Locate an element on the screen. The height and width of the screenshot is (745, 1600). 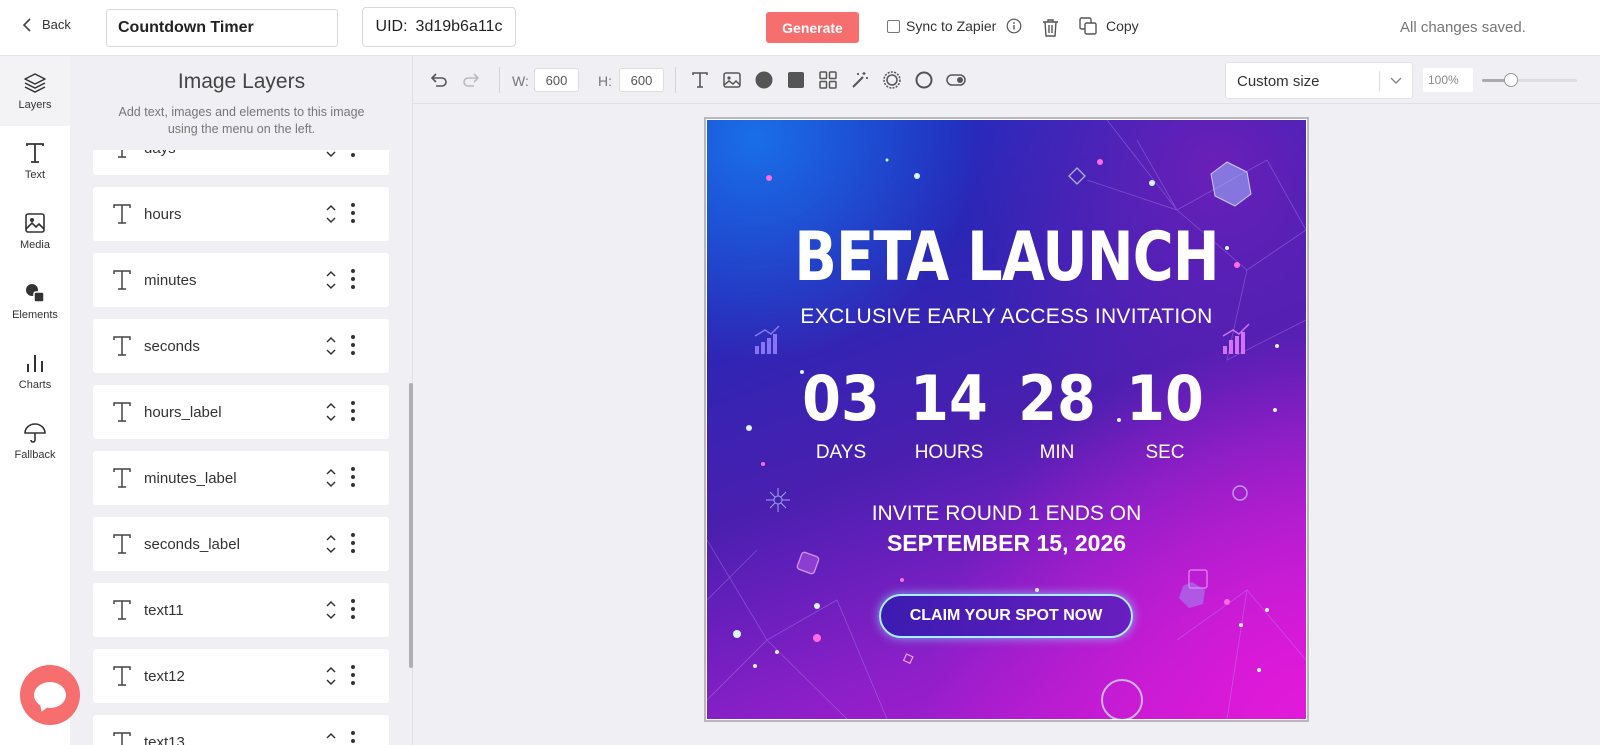
sidebar-item-layers: Layers is located at coordinates (35, 91).